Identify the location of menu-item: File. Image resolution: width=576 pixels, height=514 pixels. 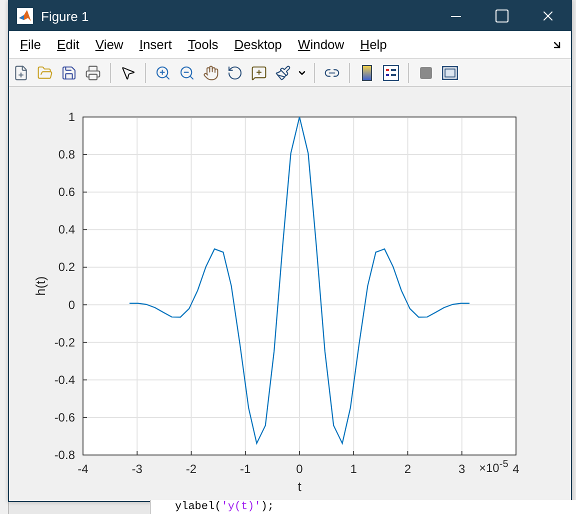
(30, 44).